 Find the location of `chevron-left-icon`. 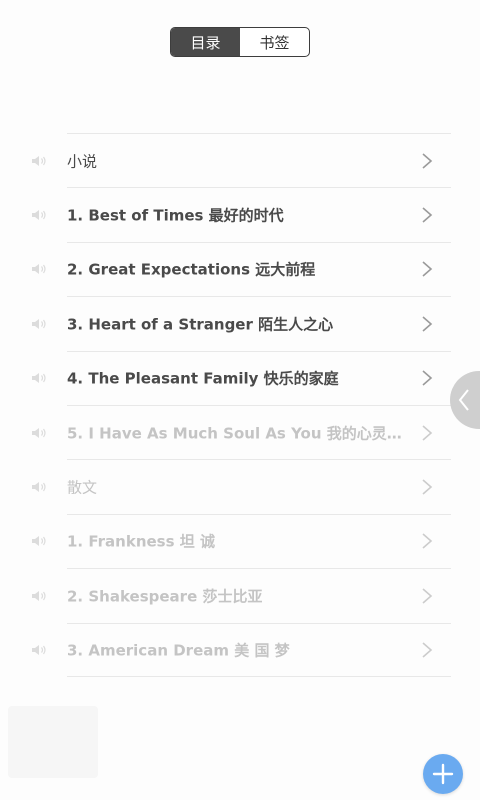

chevron-left-icon is located at coordinates (463, 400).